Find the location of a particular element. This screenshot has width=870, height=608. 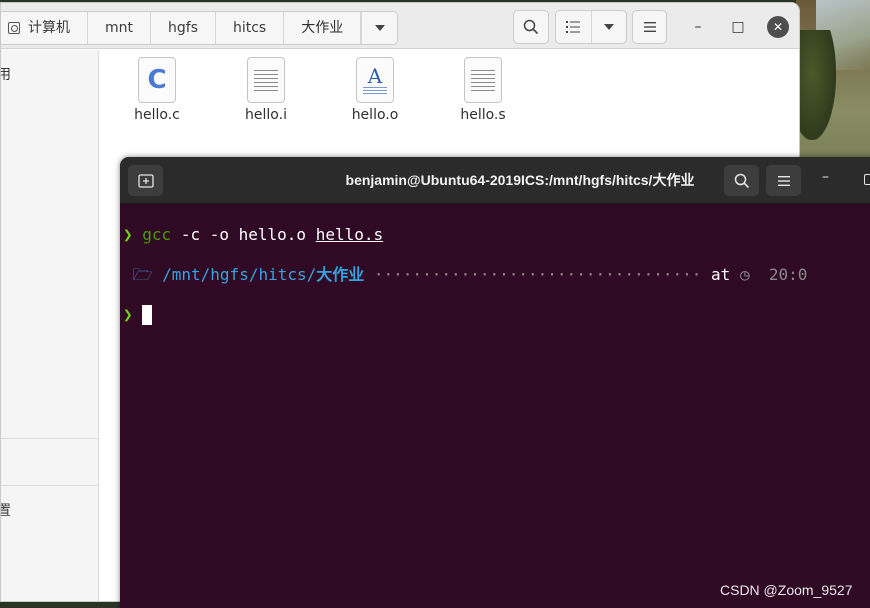

terminal-minimize-button: – is located at coordinates (825, 177).